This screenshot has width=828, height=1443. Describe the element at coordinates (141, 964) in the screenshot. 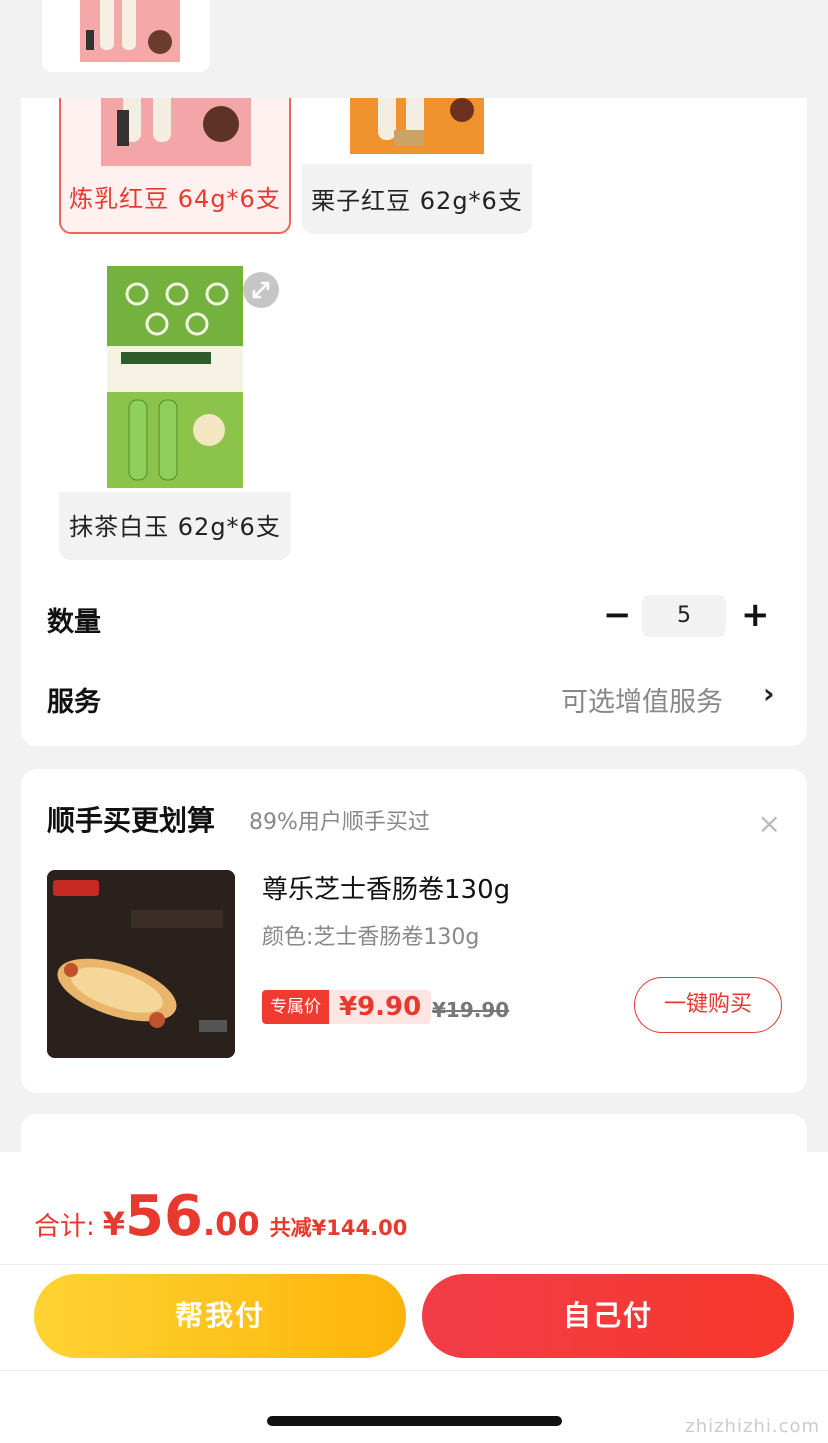

I see `addon-product-image` at that location.